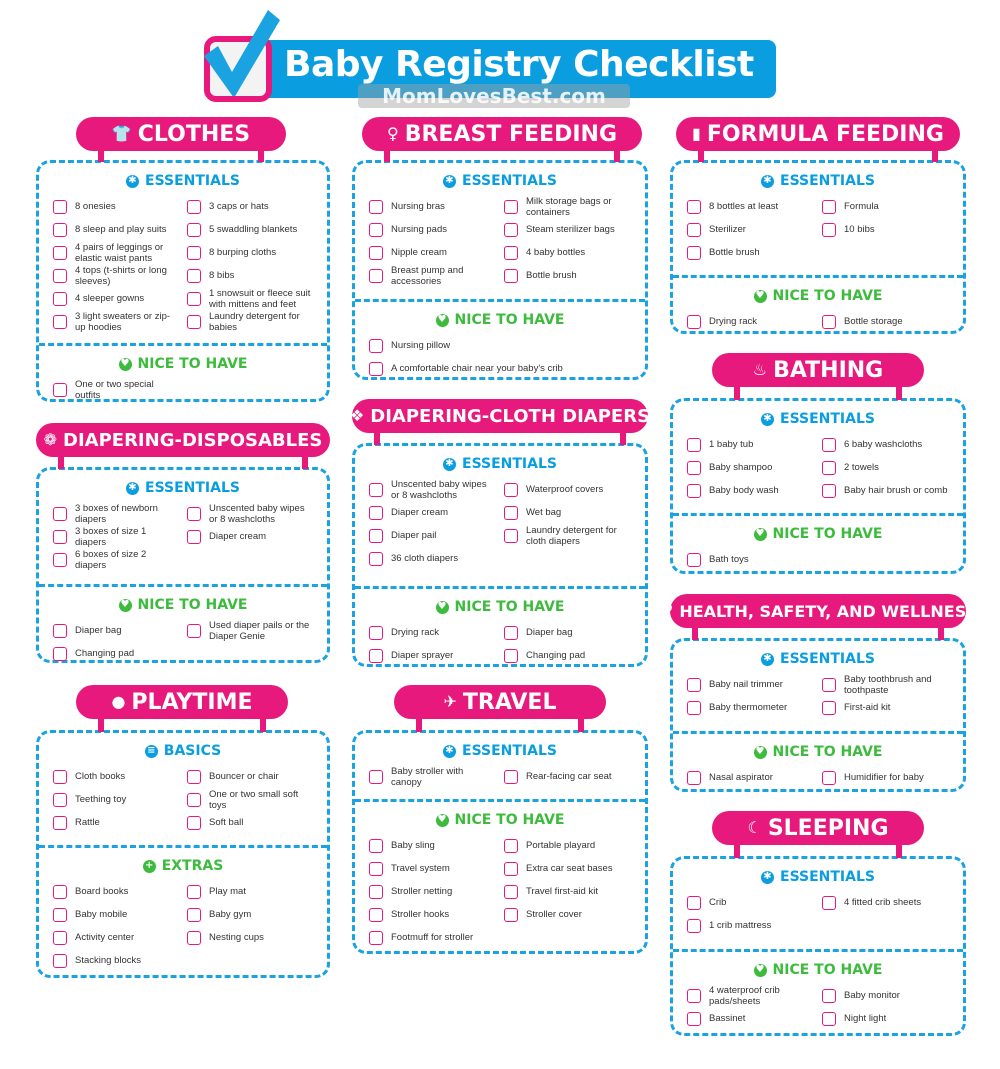 This screenshot has width=1000, height=1069. I want to click on checklist-item: Baby shampoo, so click(750, 467).